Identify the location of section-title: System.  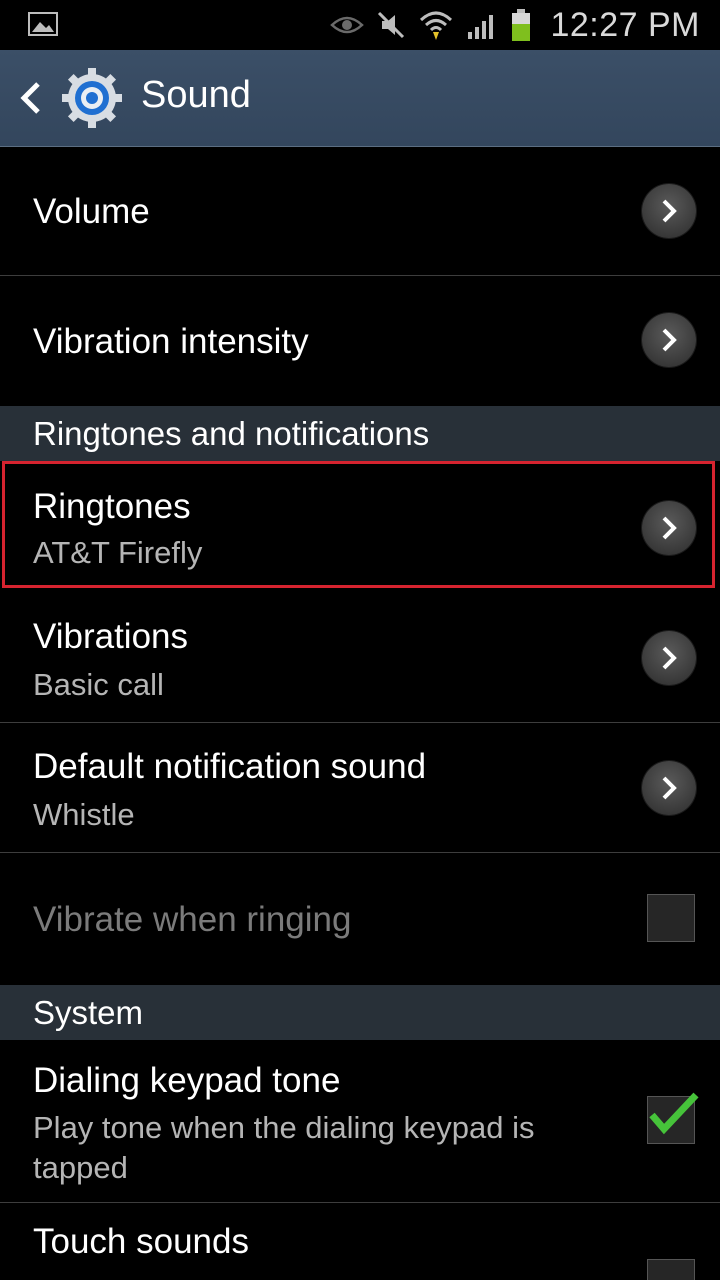
(88, 1012).